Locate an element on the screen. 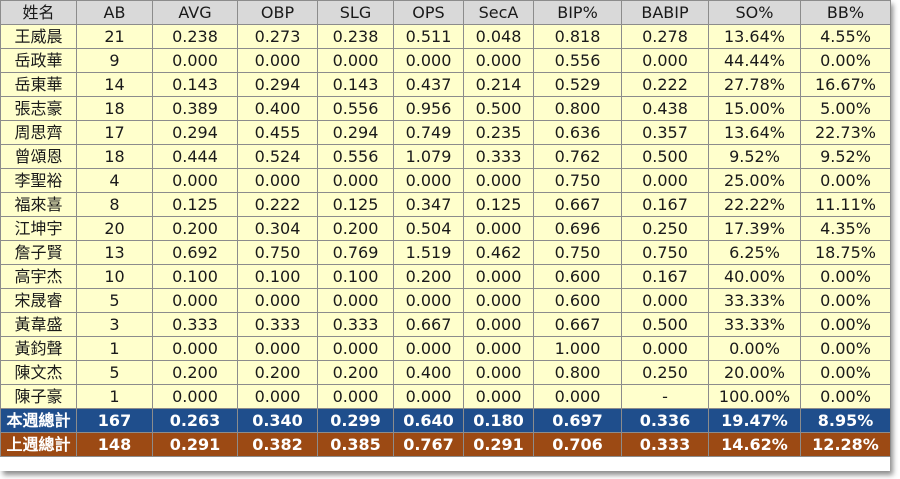  column-header: SecA is located at coordinates (498, 12).